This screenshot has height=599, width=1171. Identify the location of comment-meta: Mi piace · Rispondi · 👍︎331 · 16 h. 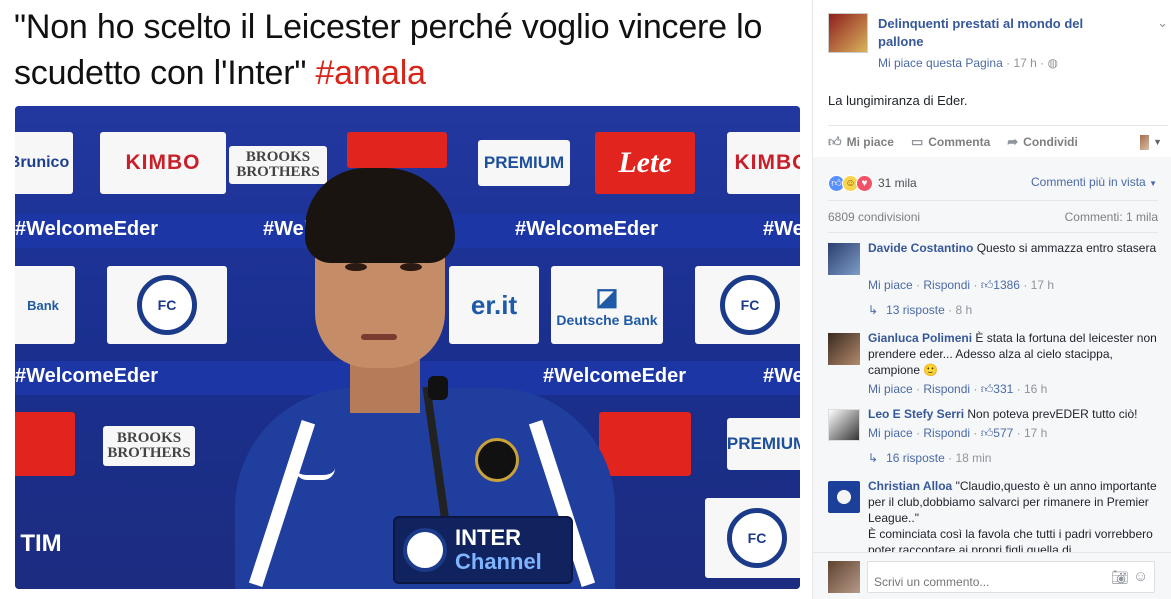
(958, 389).